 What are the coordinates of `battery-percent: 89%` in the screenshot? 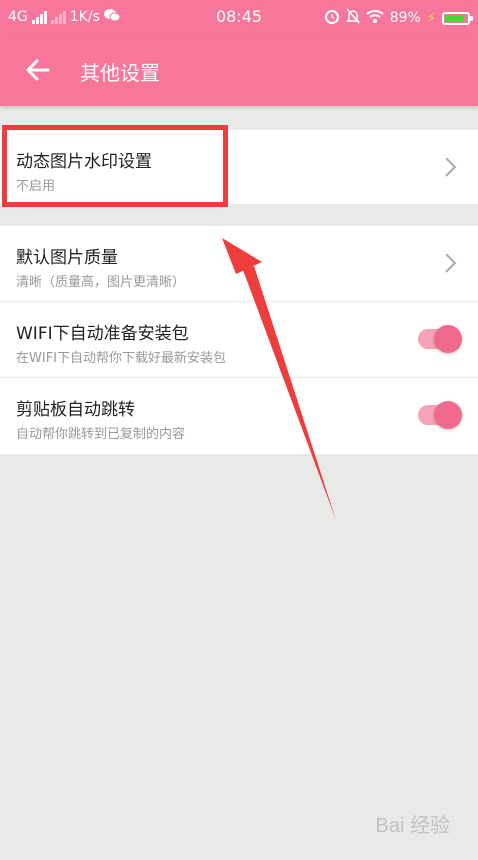 It's located at (405, 18).